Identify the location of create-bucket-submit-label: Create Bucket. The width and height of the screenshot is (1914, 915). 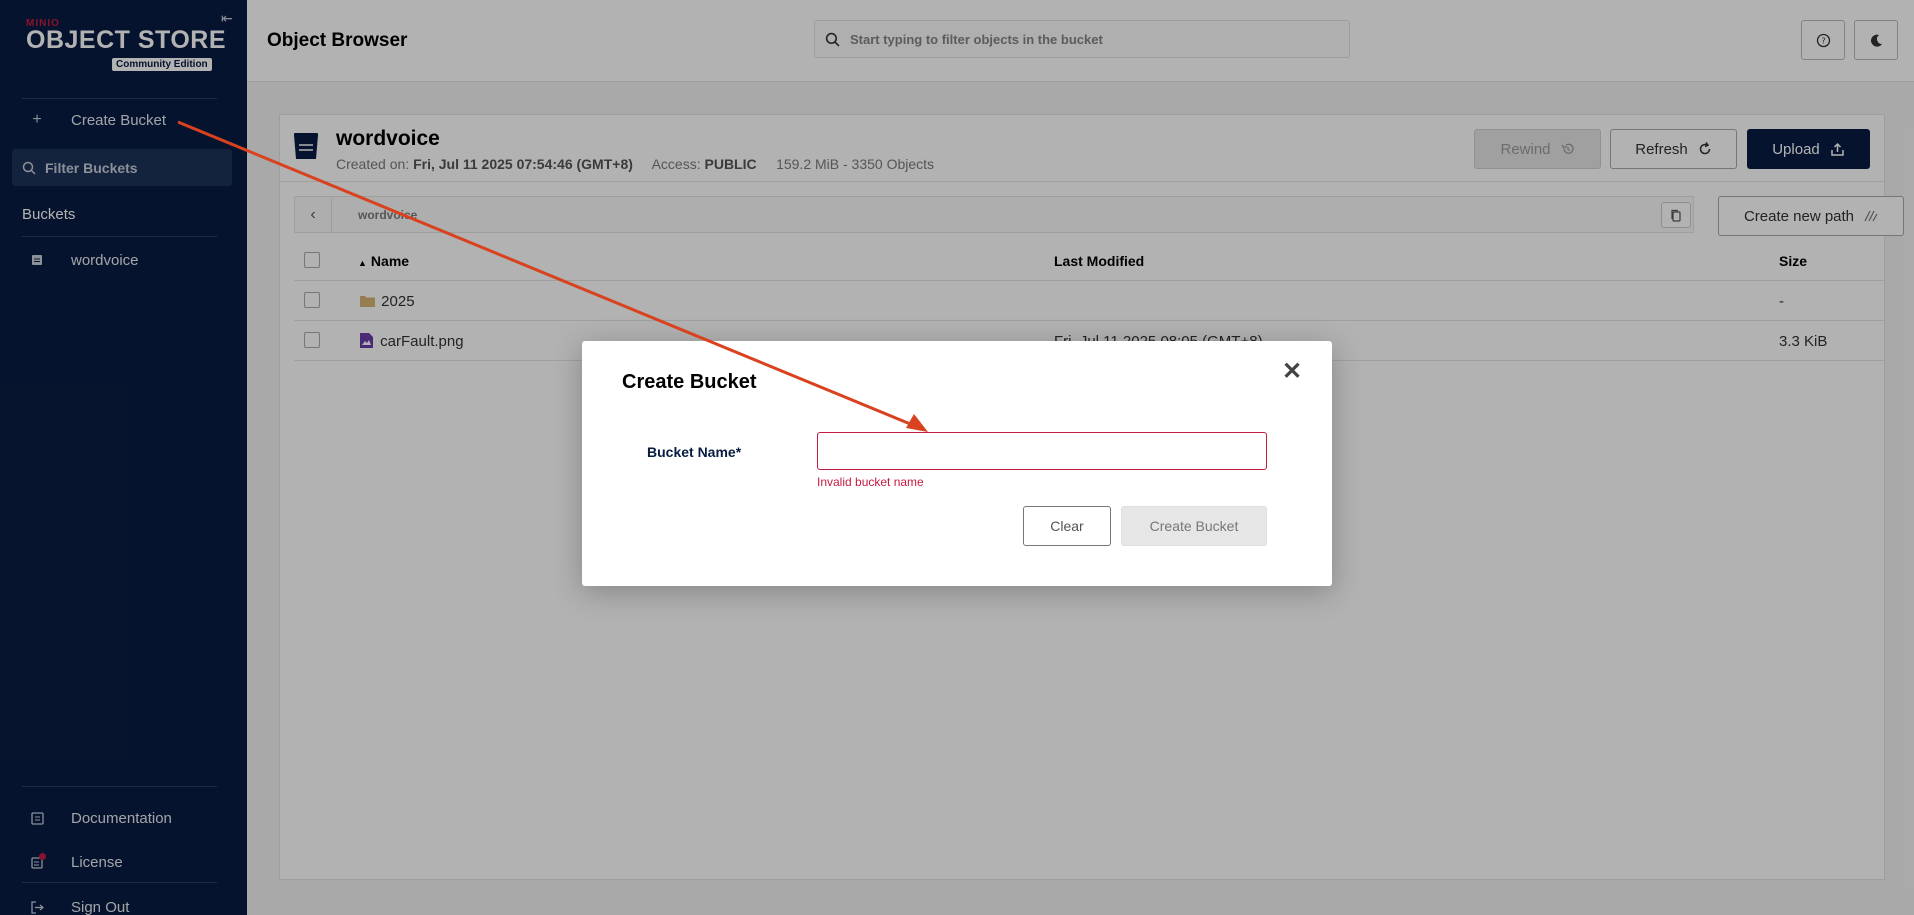
(1194, 526).